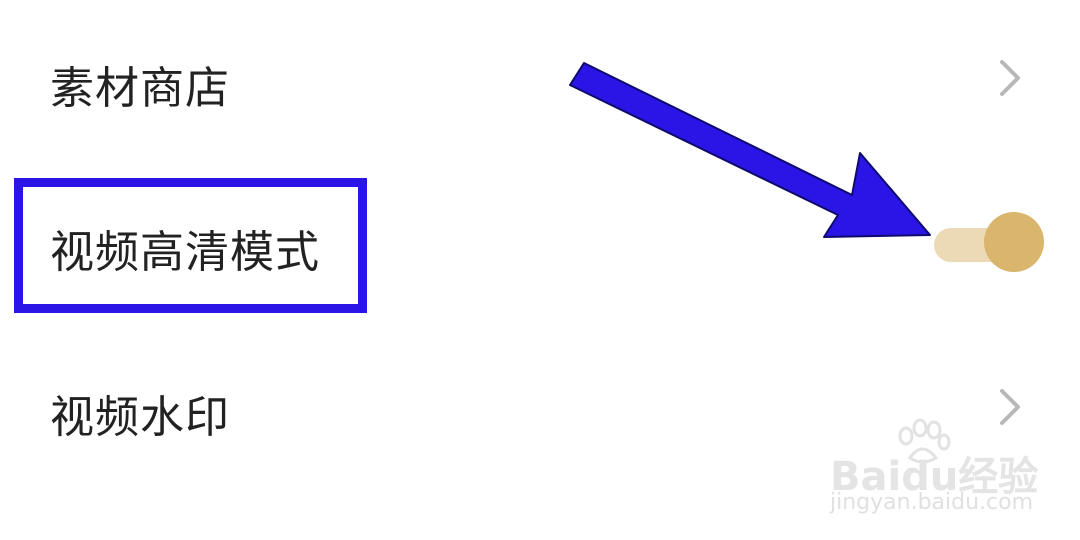 This screenshot has width=1080, height=540. I want to click on annotation-arrow-icon, so click(750, 150).